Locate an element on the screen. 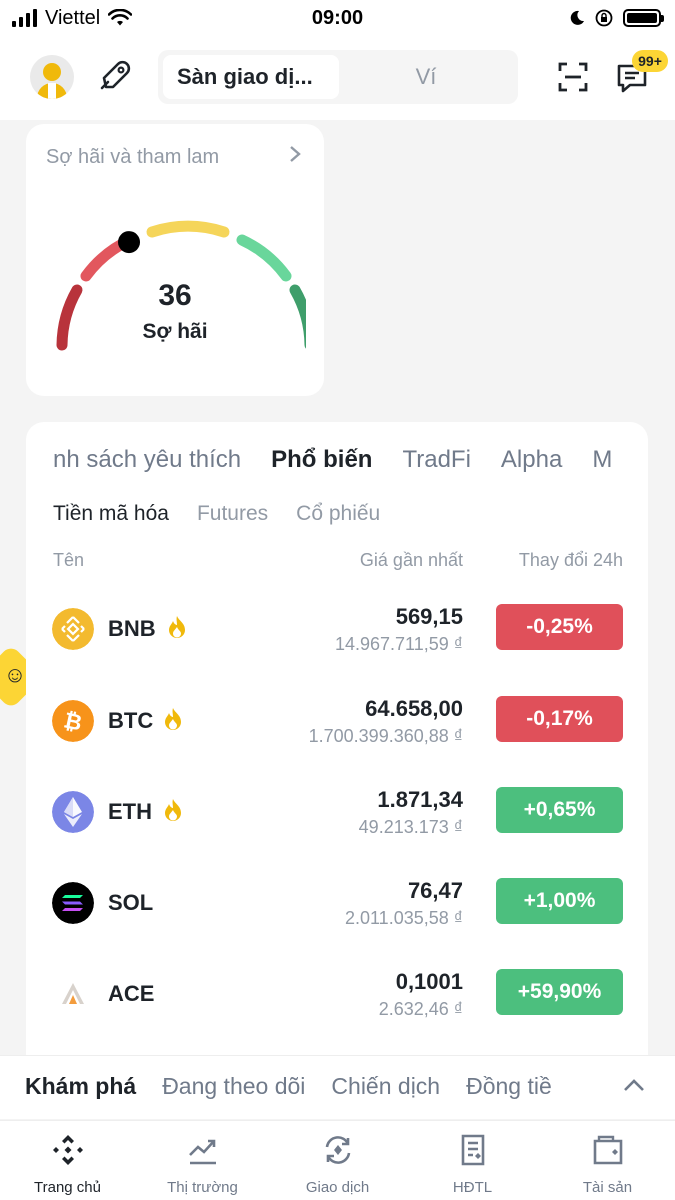  status-bar: Viettel 09:00 is located at coordinates (337, 18).